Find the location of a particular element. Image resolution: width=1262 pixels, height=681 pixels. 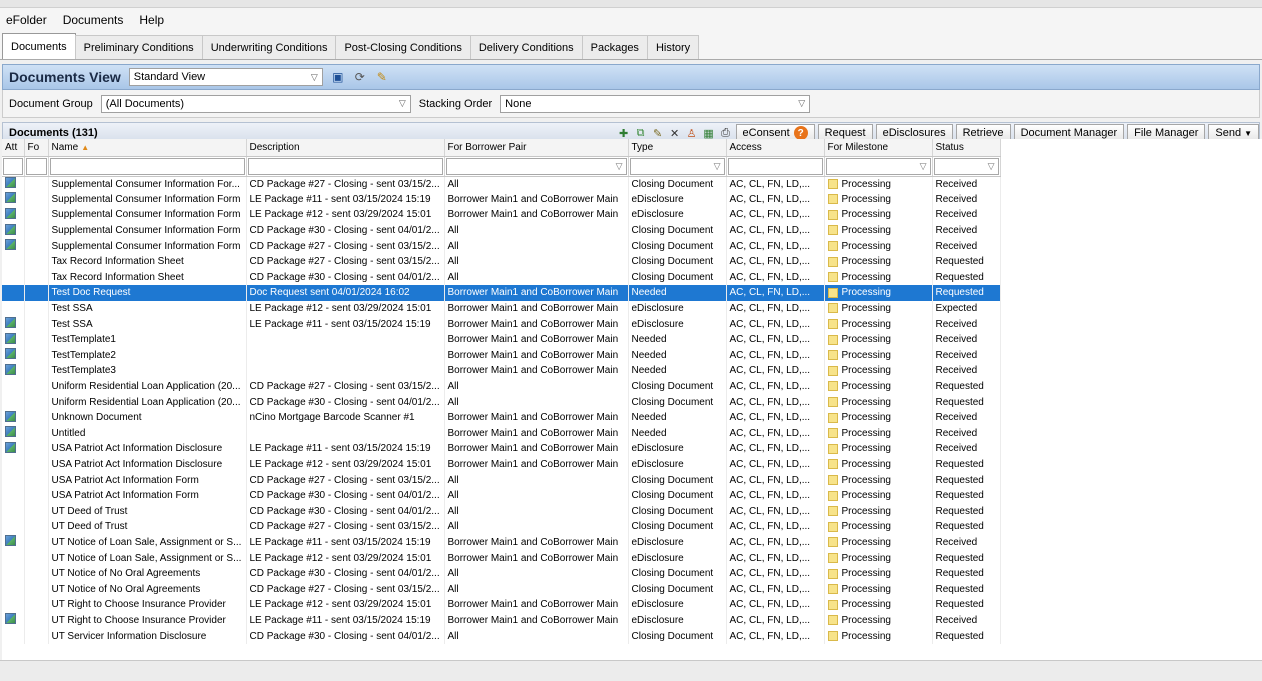

tab-history: History is located at coordinates (673, 47).